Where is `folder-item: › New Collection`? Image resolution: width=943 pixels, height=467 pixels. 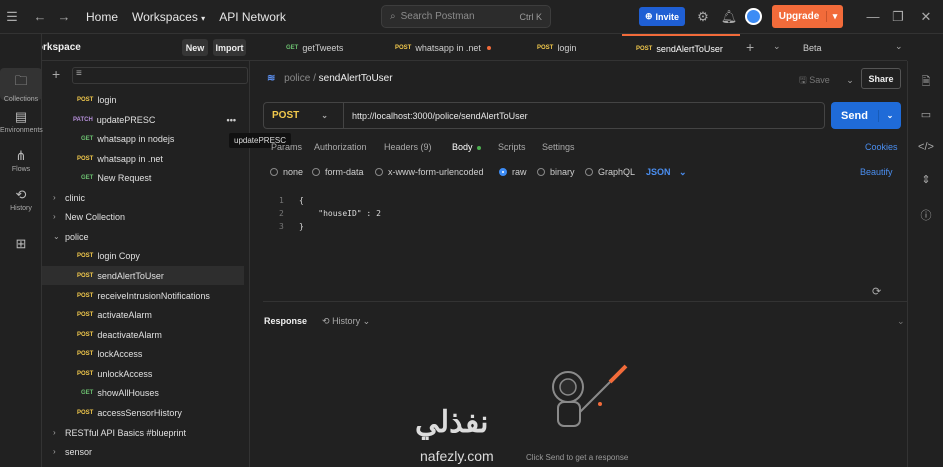 folder-item: › New Collection is located at coordinates (143, 216).